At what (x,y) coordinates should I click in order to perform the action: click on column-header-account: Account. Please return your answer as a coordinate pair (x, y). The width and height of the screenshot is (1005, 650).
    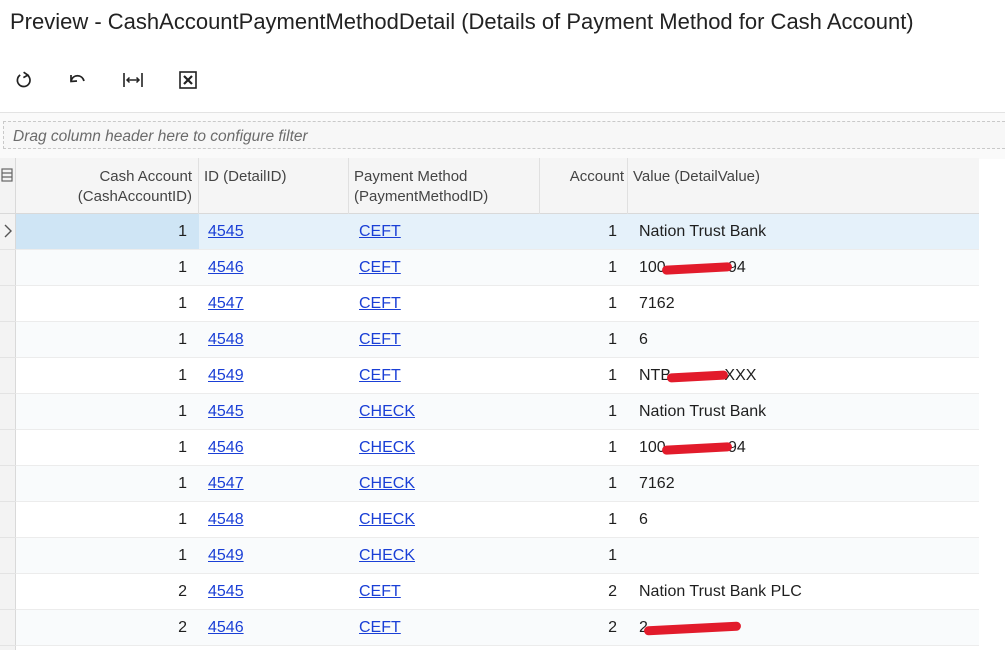
    Looking at the image, I should click on (584, 186).